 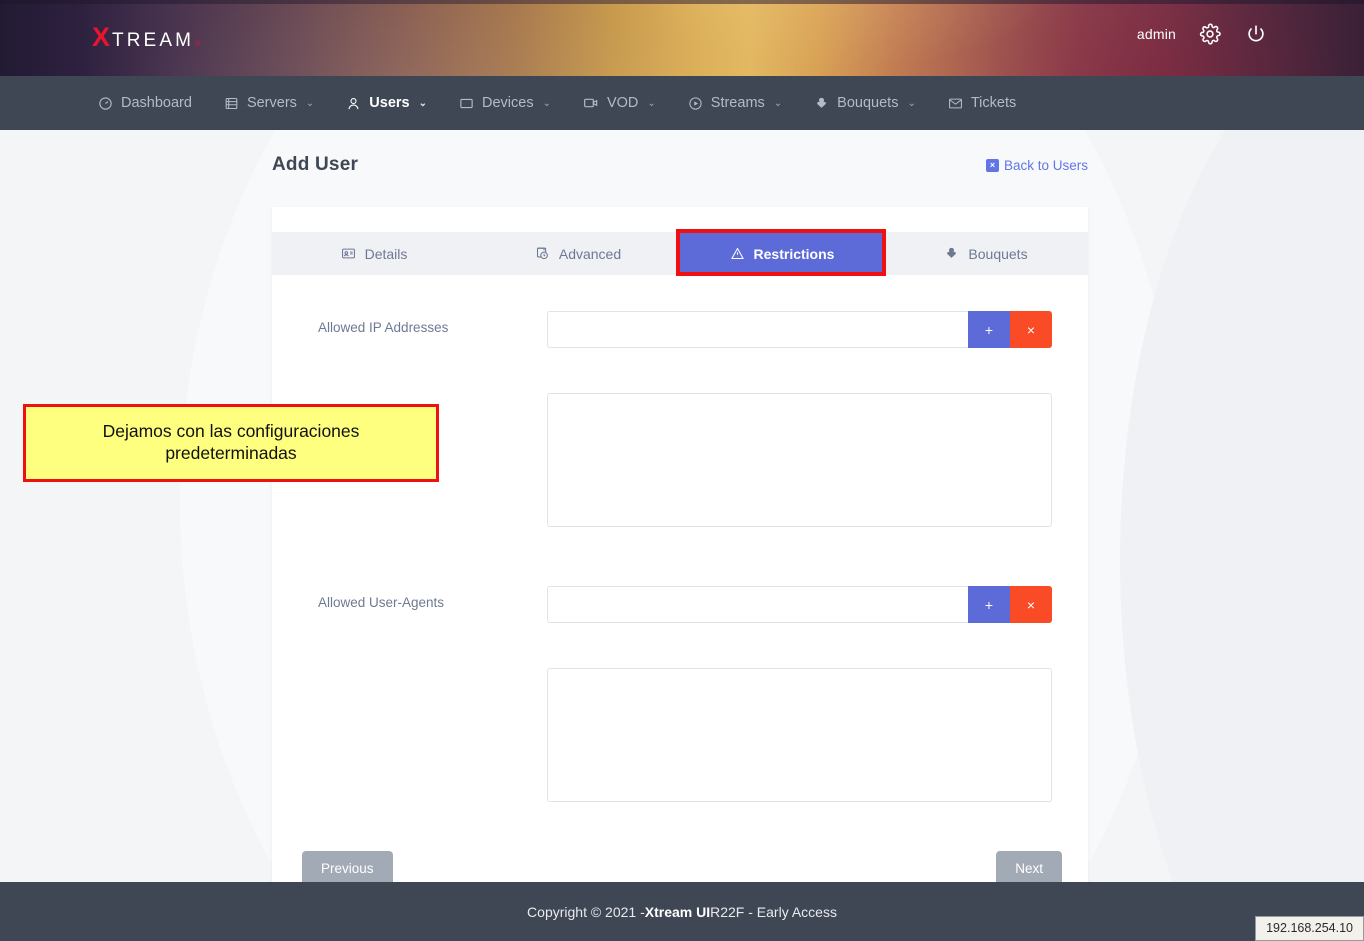 I want to click on close-icon: ×, so click(x=992, y=165).